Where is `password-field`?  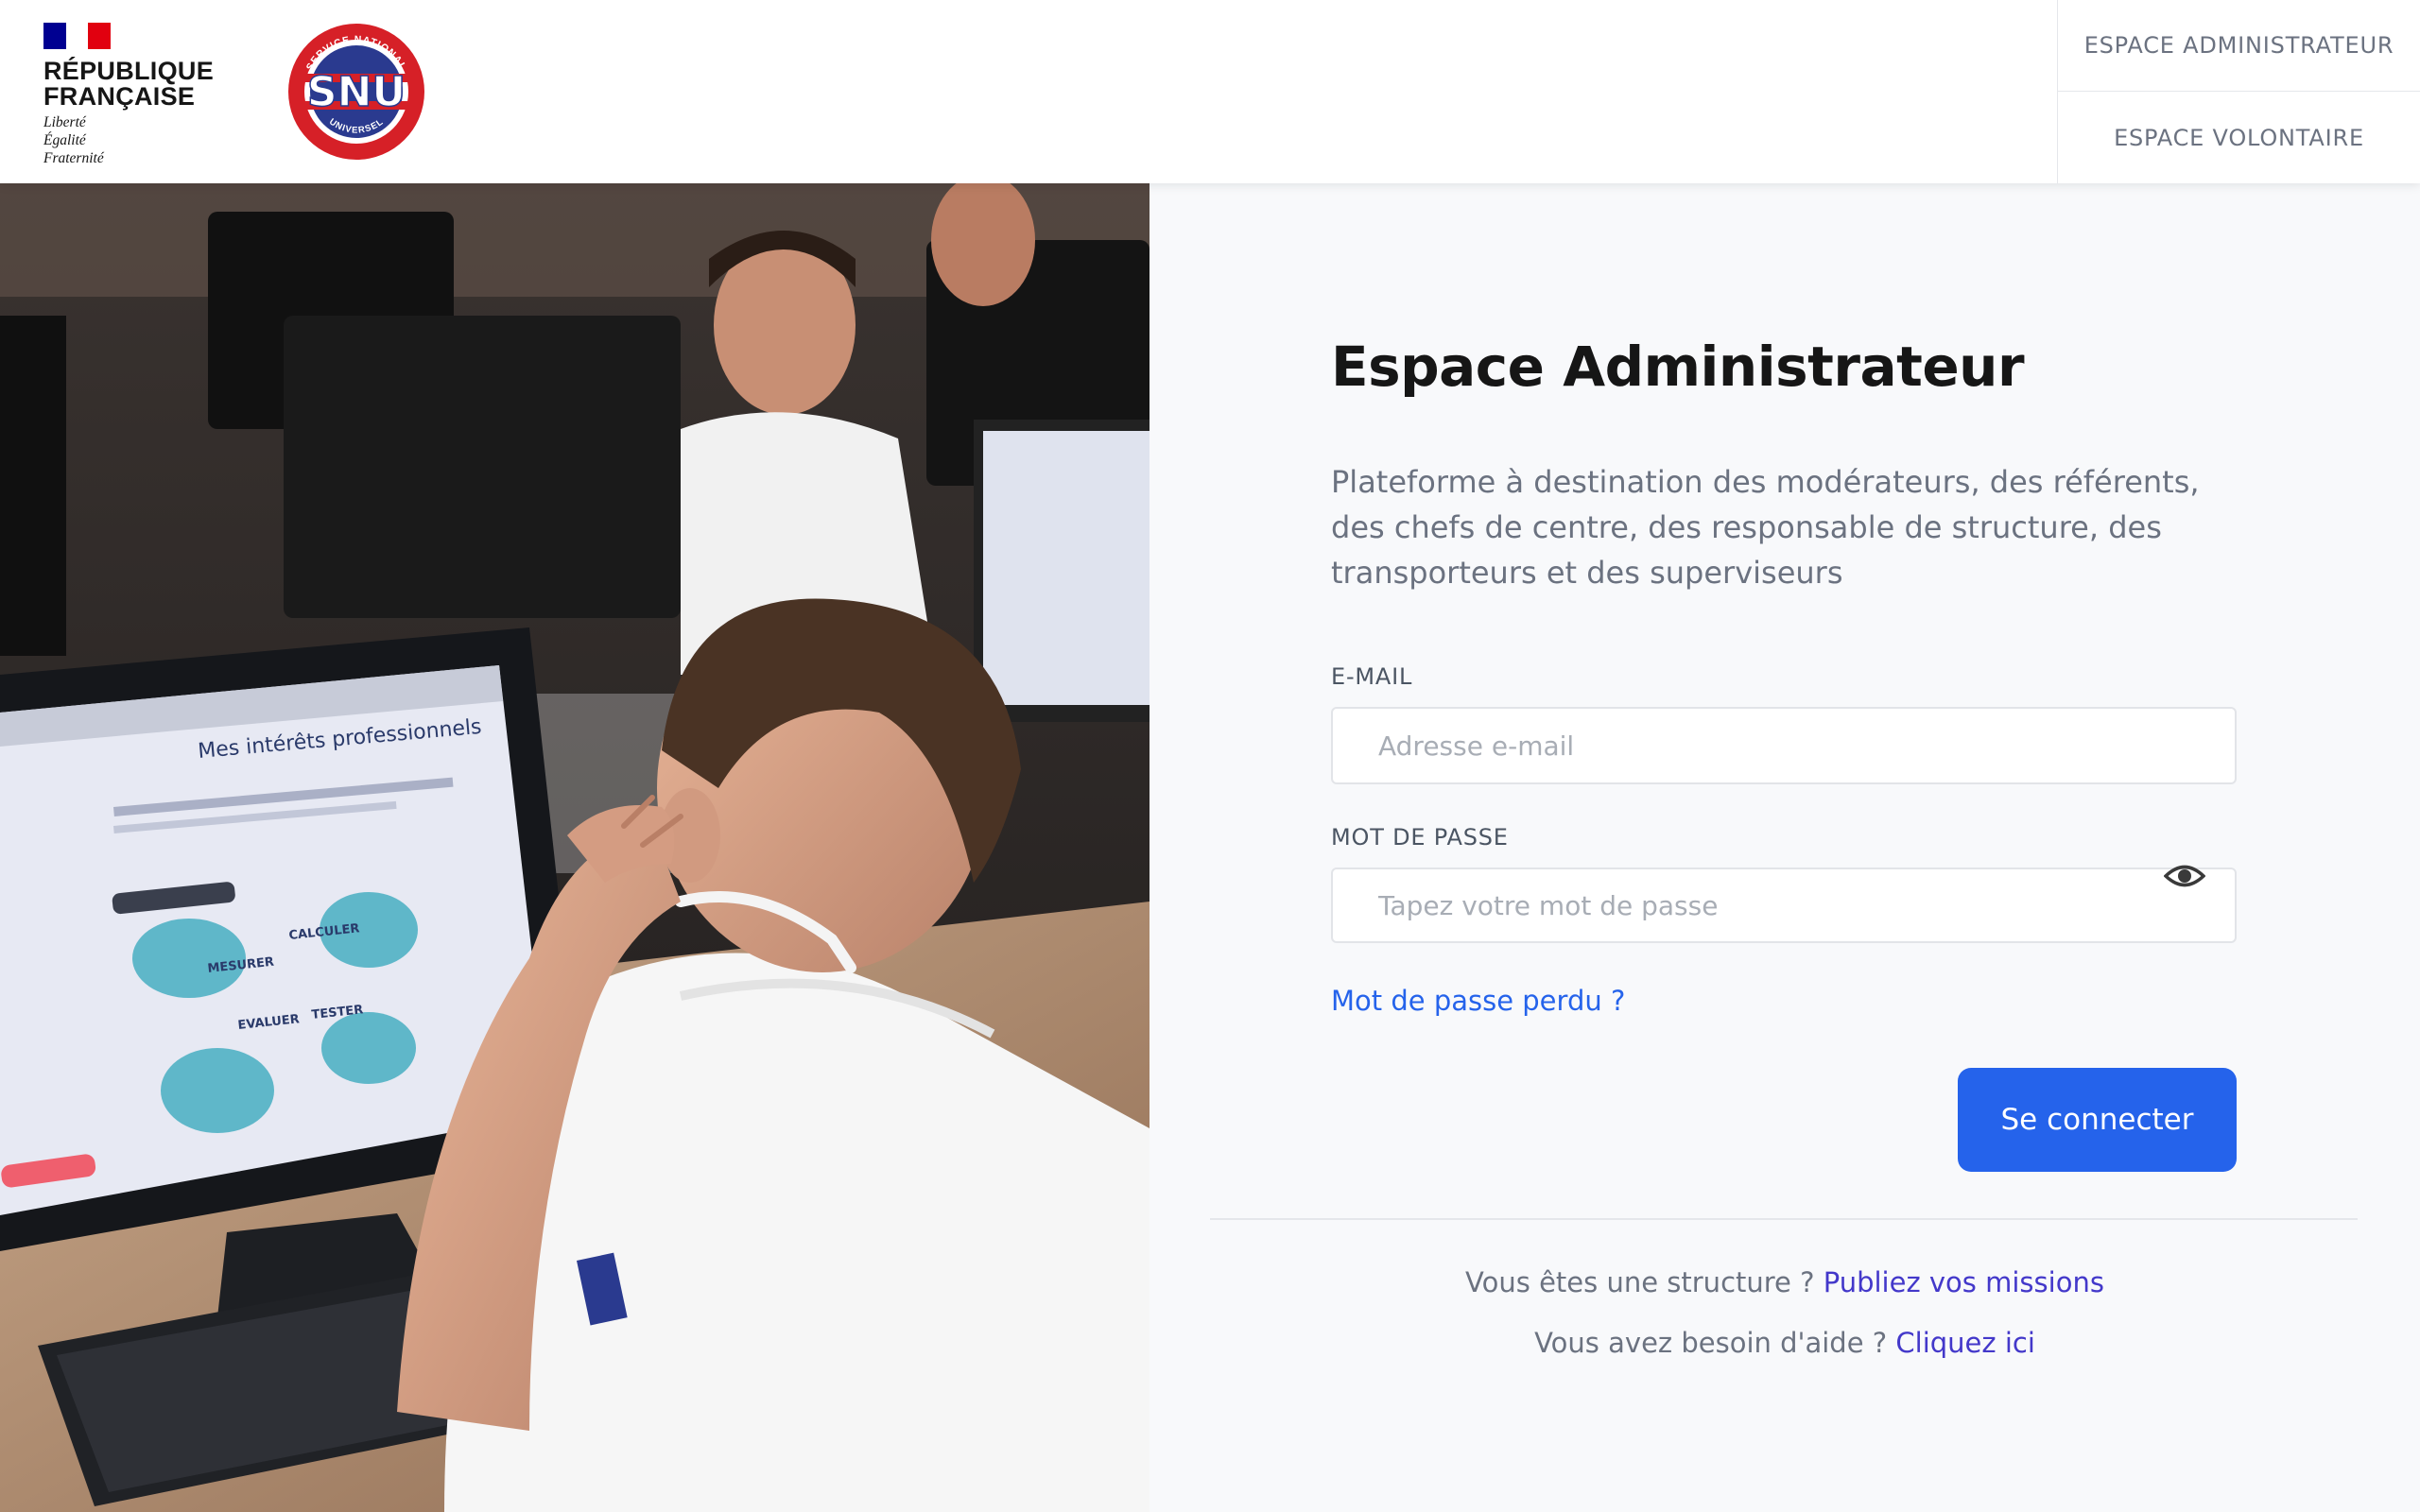
password-field is located at coordinates (1784, 905).